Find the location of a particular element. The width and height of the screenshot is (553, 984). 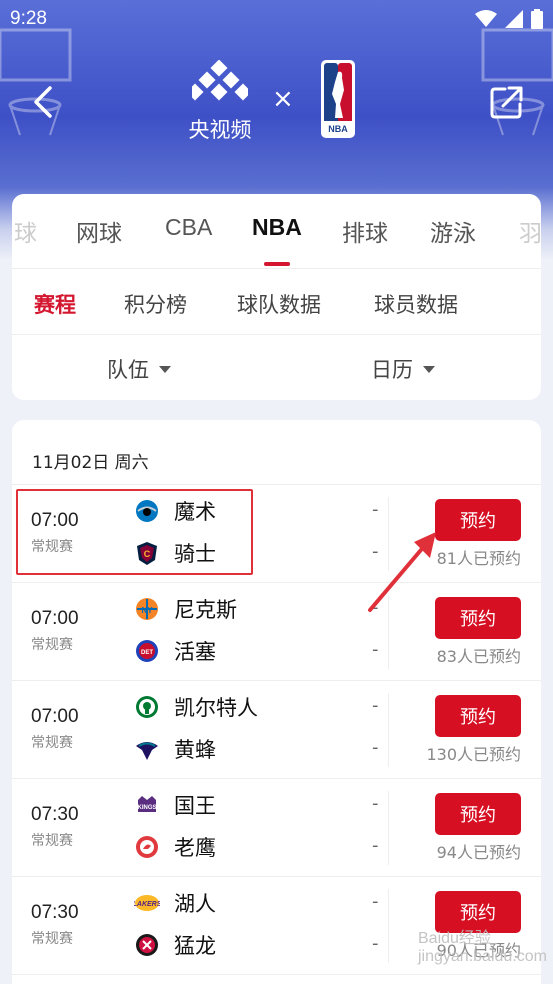

times-symbol: × is located at coordinates (283, 99).